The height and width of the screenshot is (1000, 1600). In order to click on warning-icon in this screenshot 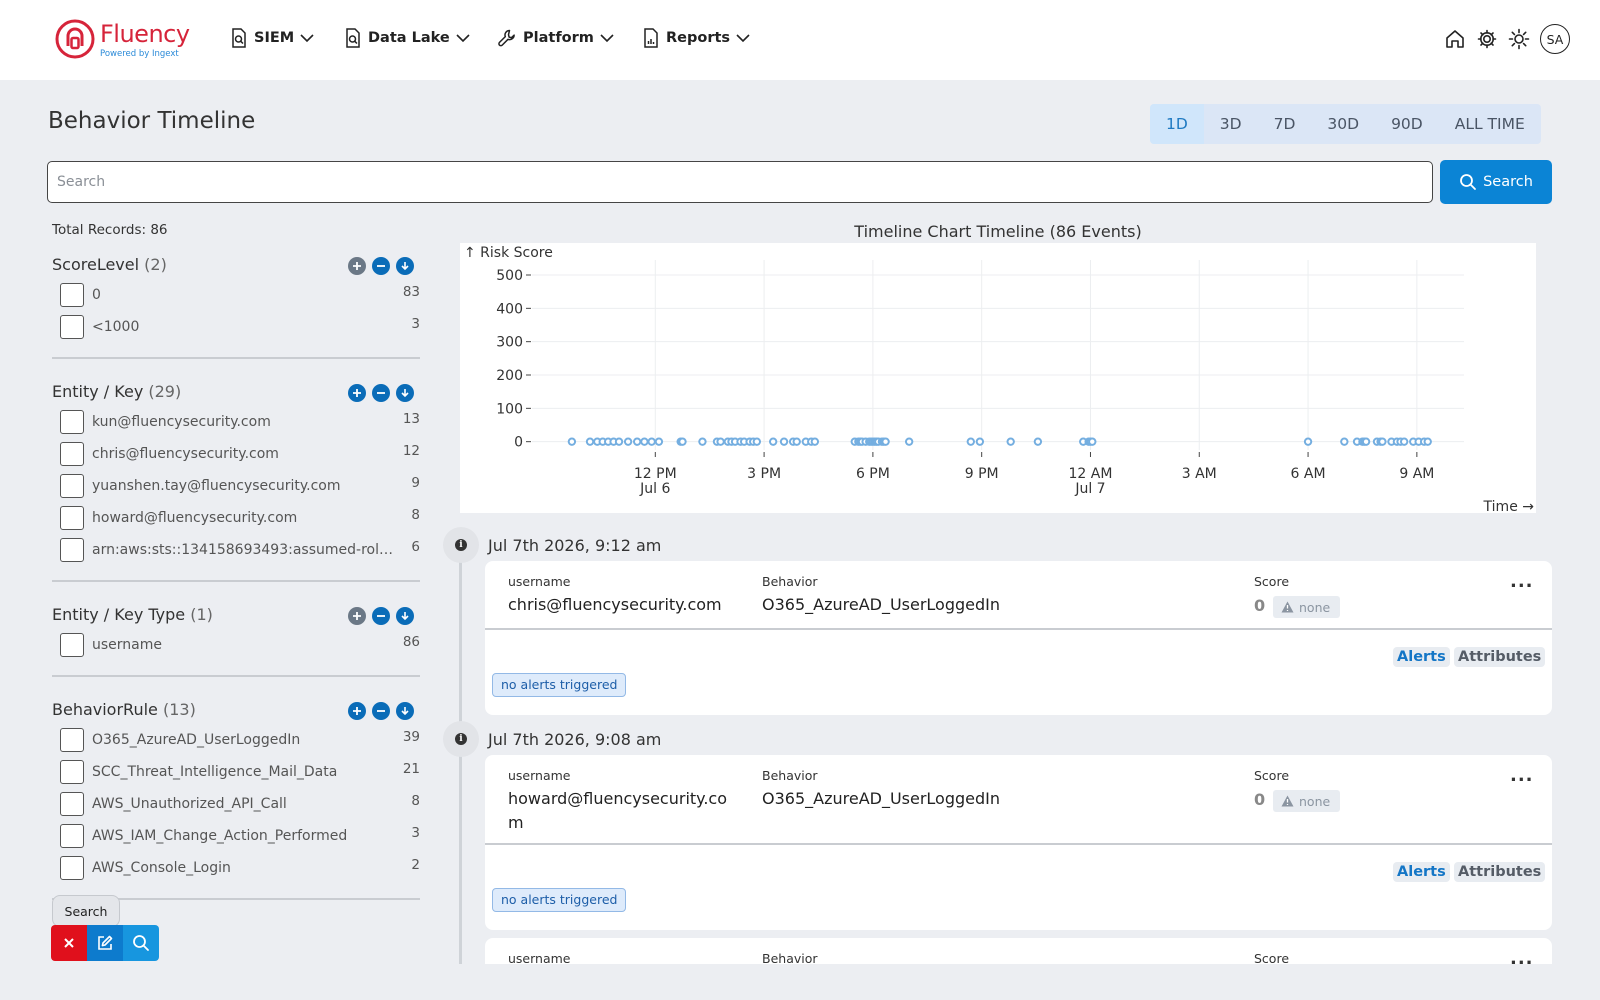, I will do `click(1287, 801)`.